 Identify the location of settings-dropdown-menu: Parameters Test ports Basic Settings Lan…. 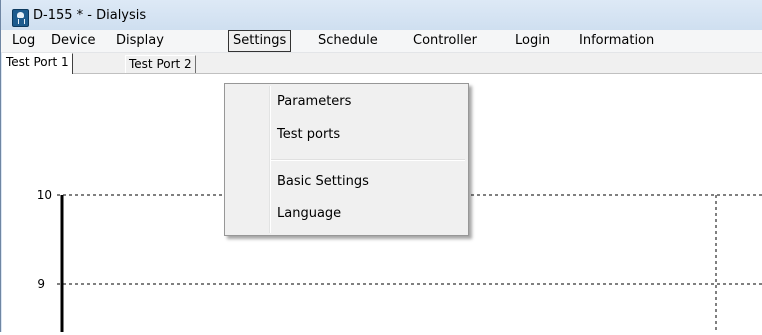
(346, 159).